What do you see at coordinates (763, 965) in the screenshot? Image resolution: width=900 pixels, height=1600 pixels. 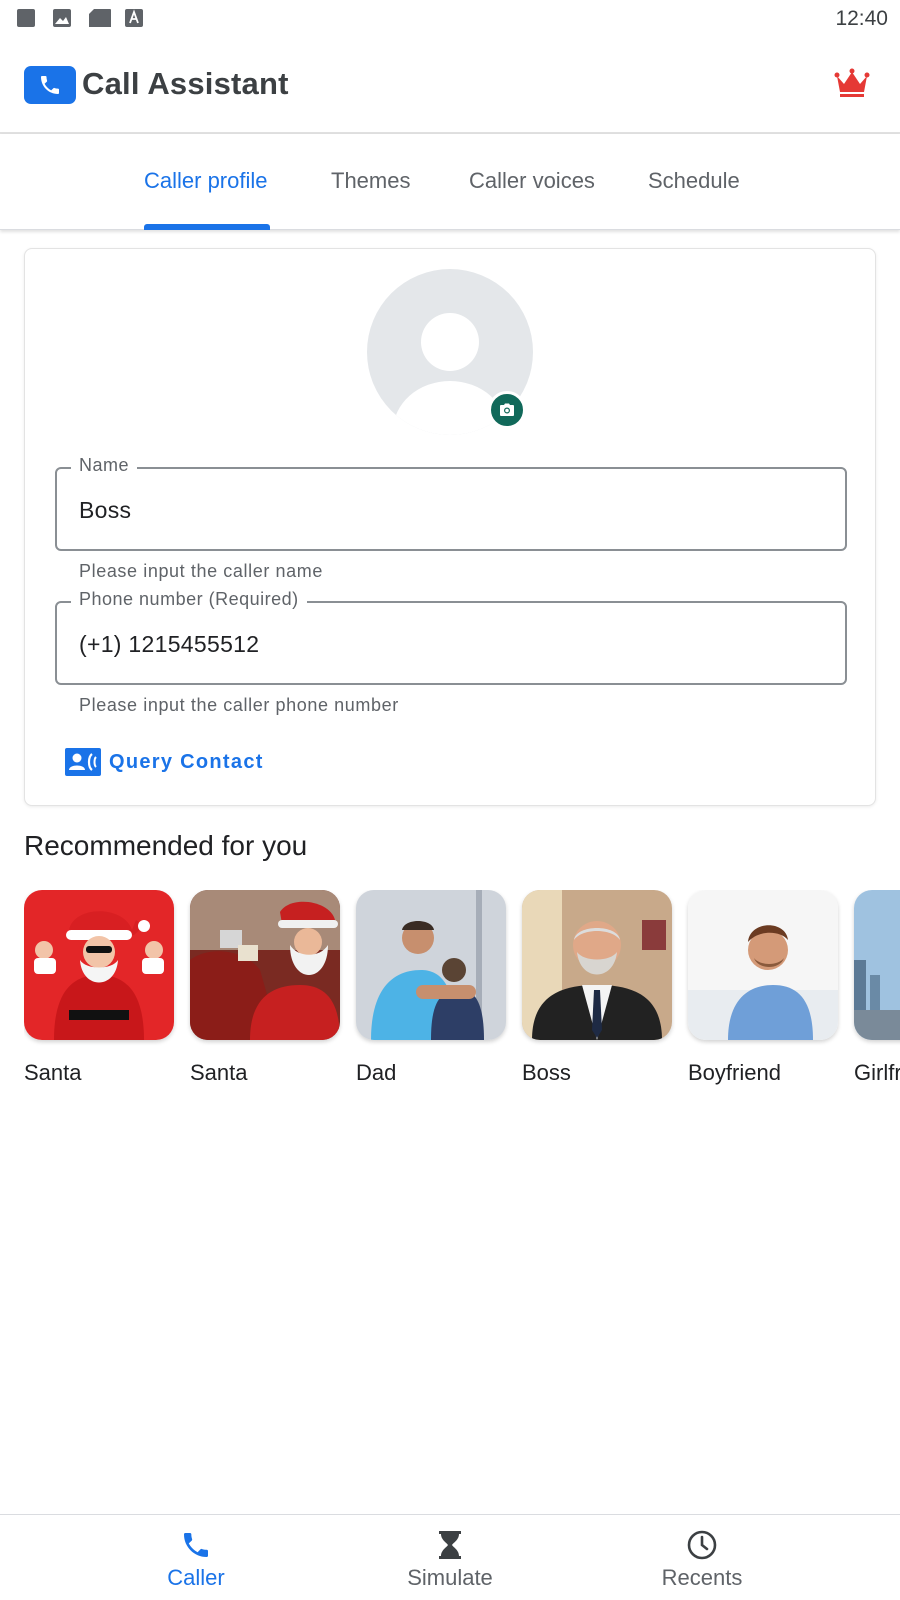 I see `boyfriend-photo` at bounding box center [763, 965].